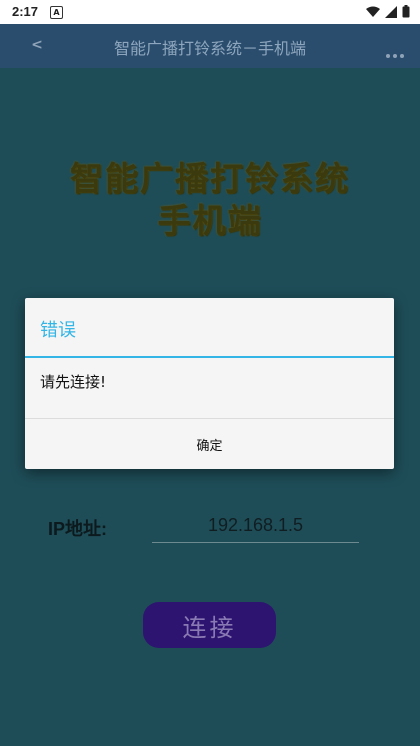 The image size is (420, 746). What do you see at coordinates (209, 444) in the screenshot?
I see `ok-button: 确定` at bounding box center [209, 444].